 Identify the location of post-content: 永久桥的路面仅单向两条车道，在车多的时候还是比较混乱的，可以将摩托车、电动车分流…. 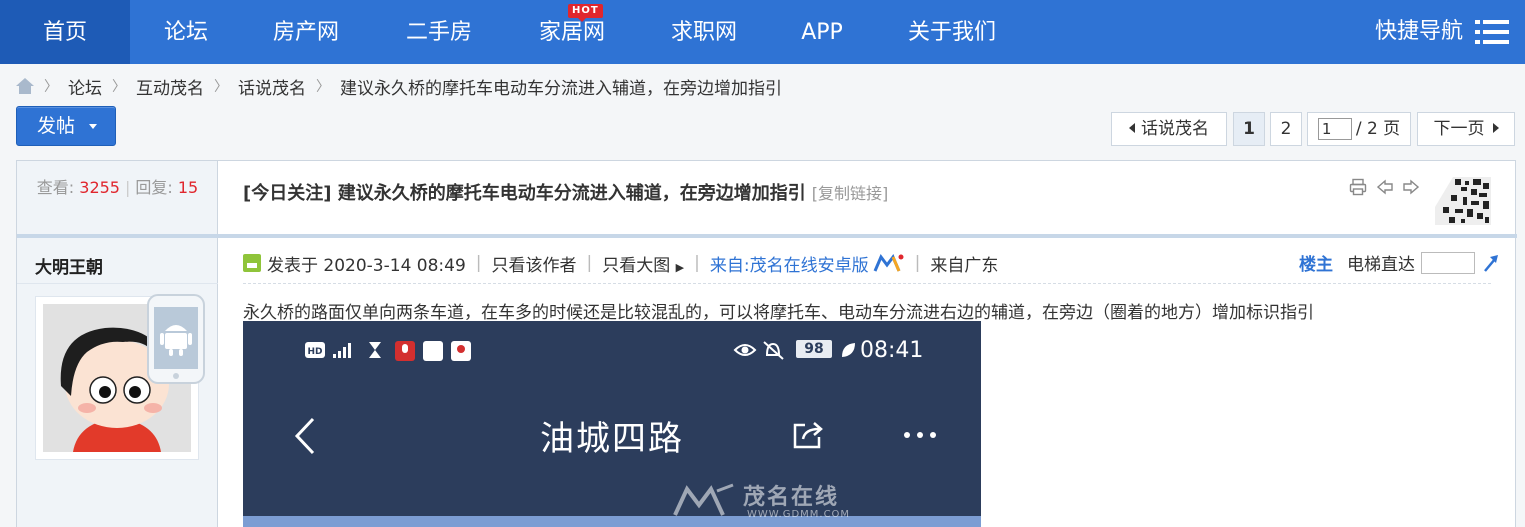
(778, 313).